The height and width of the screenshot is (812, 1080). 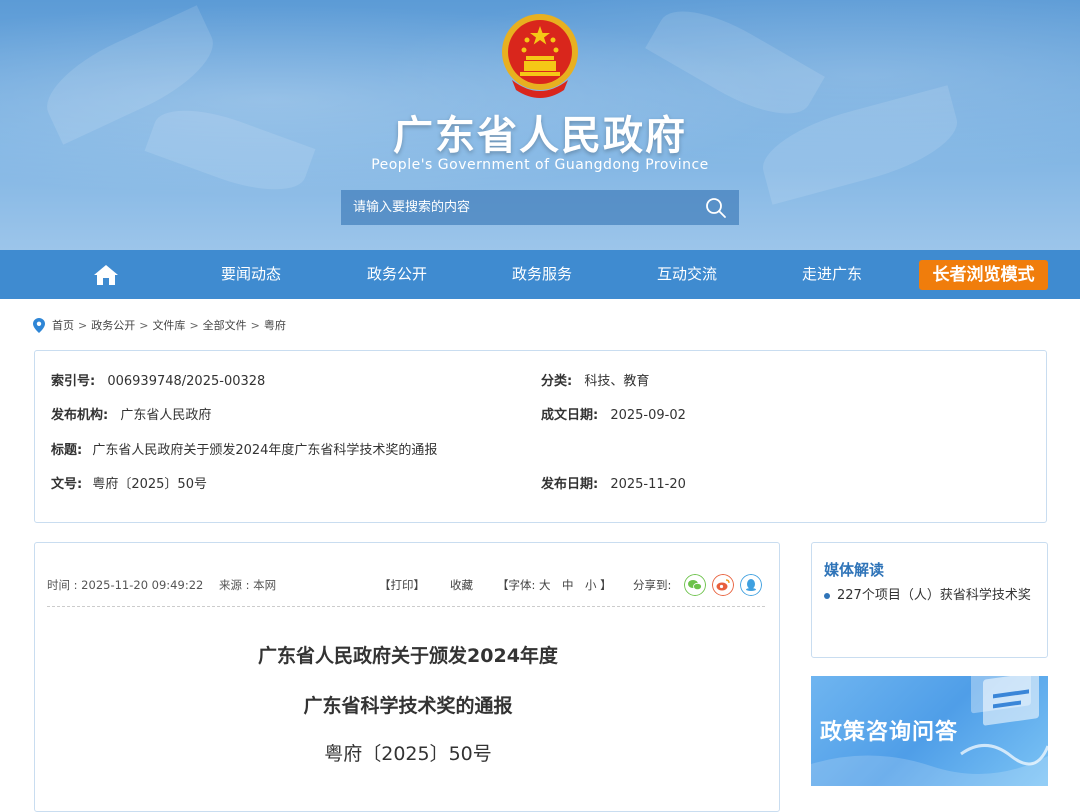 I want to click on info-published-date-label: 发布日期:, so click(x=570, y=484).